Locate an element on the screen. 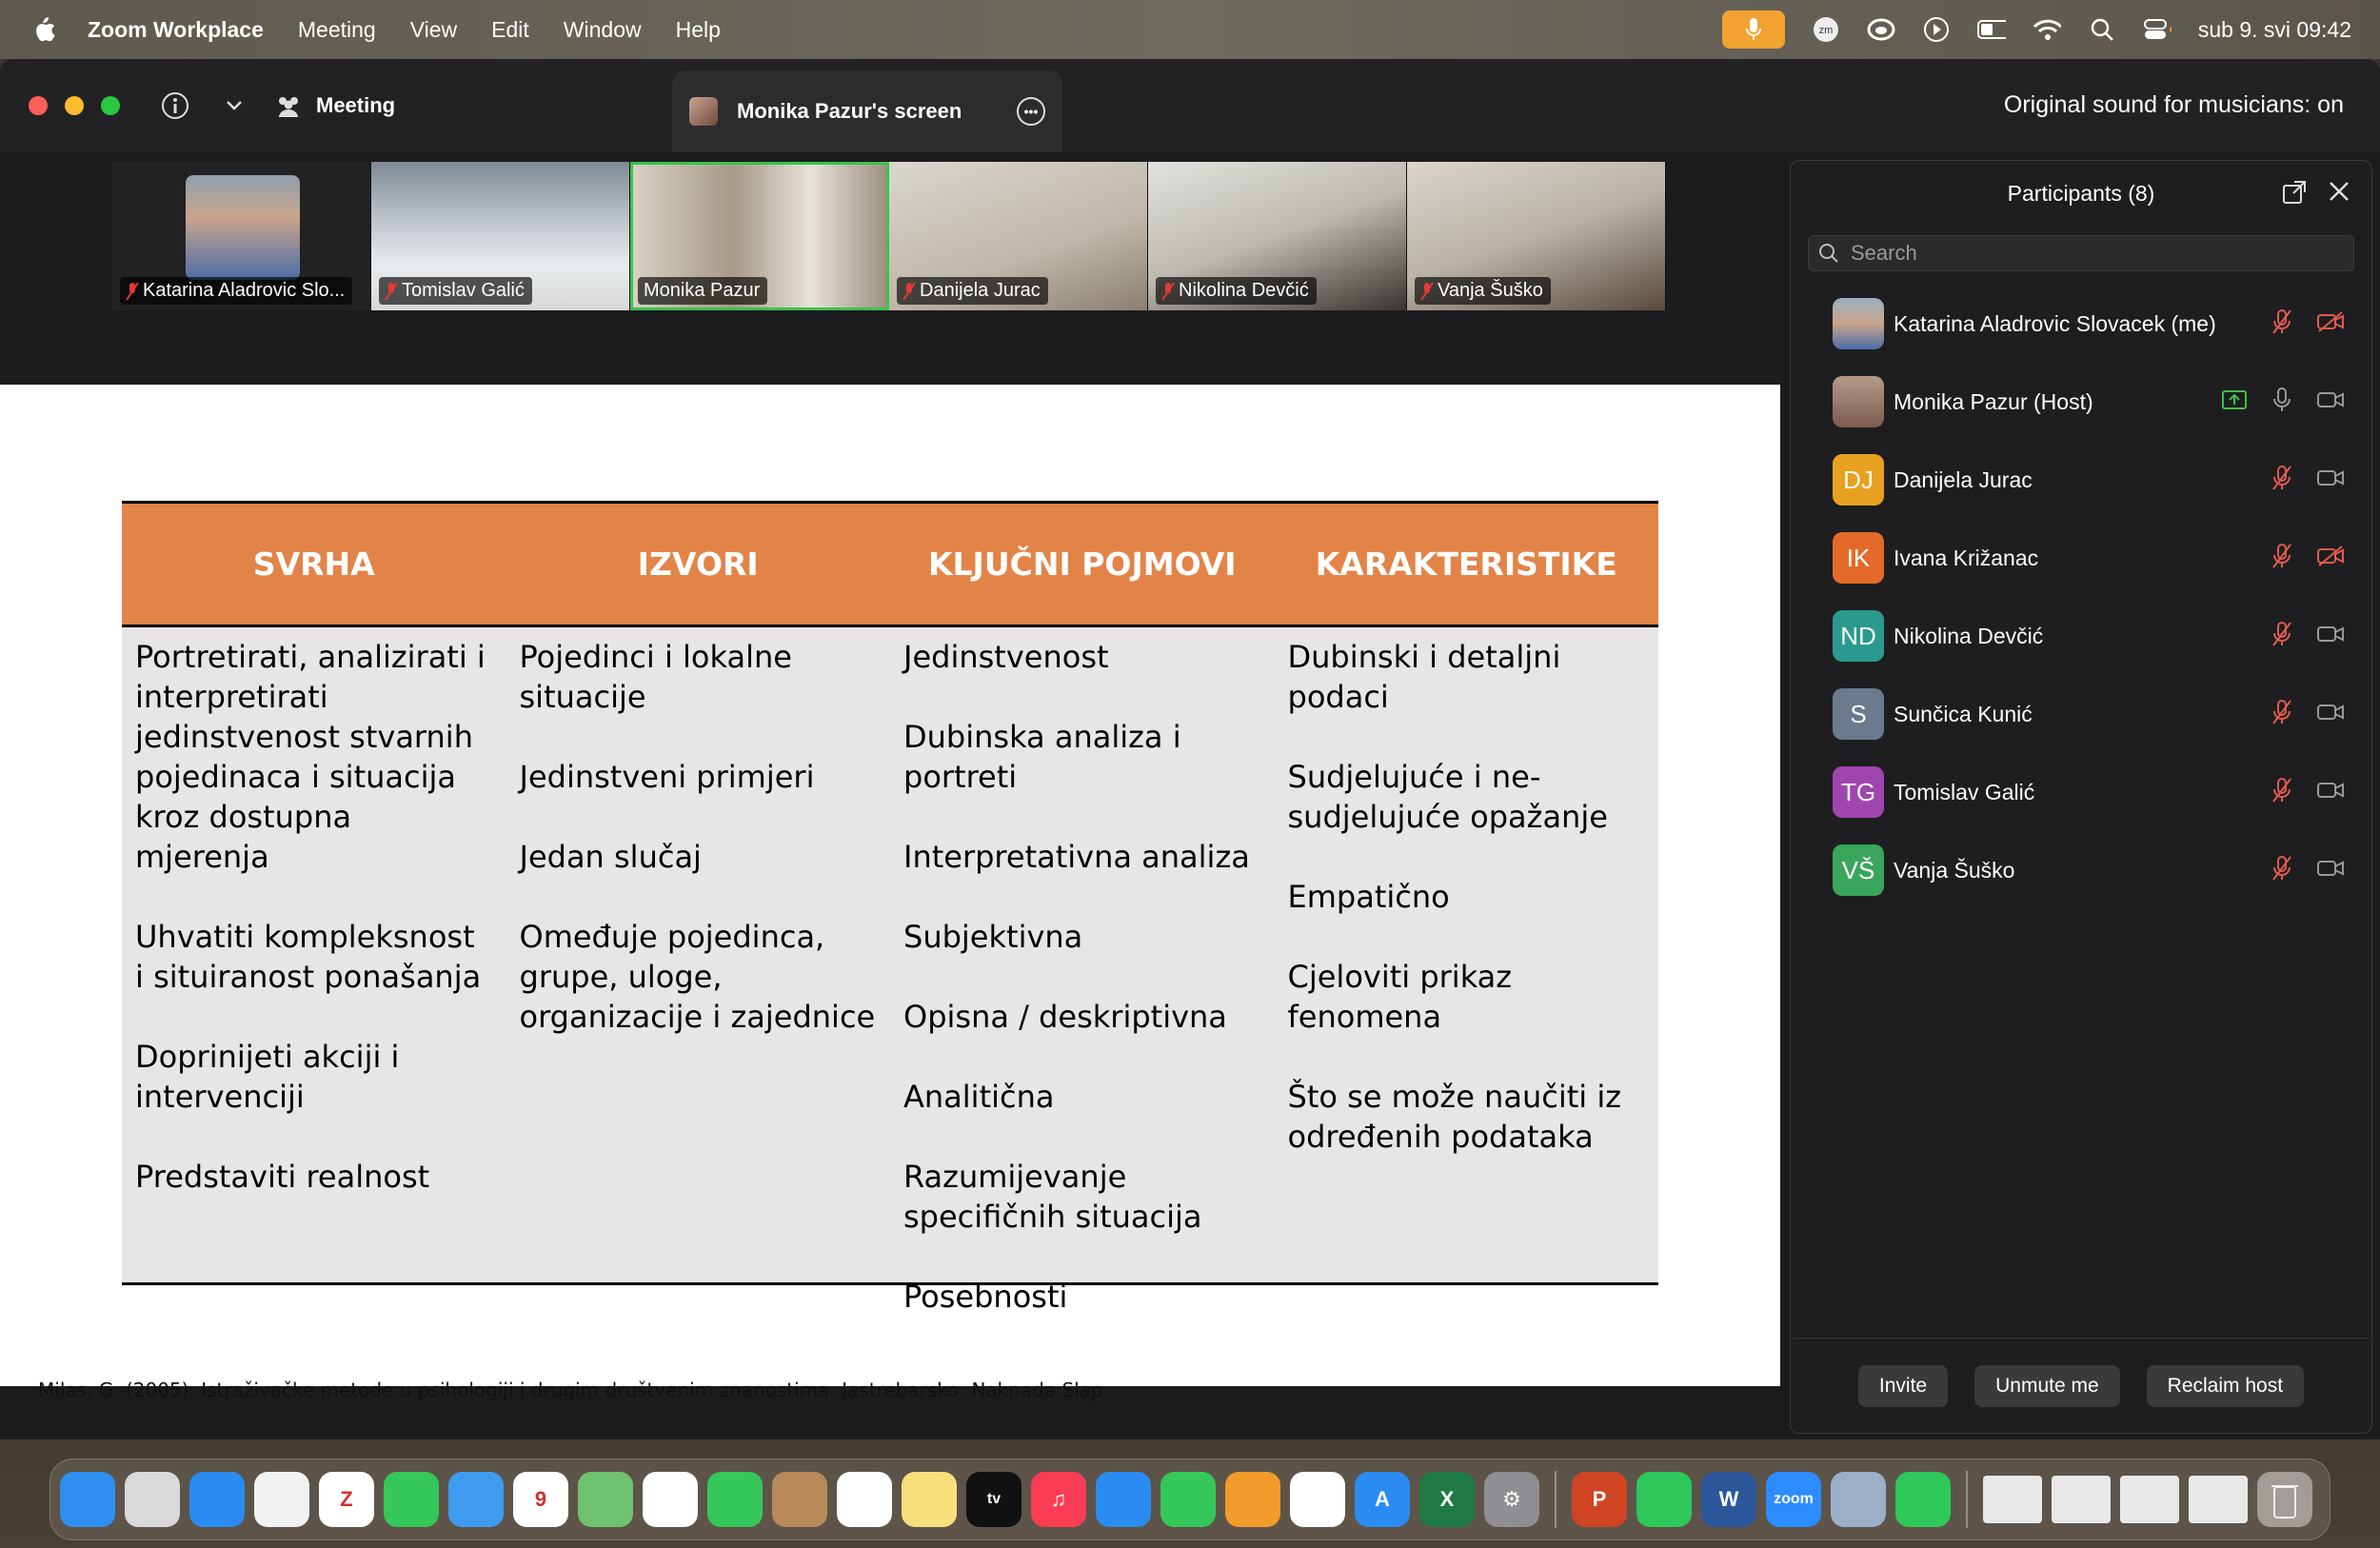  maps-icon is located at coordinates (605, 1499).